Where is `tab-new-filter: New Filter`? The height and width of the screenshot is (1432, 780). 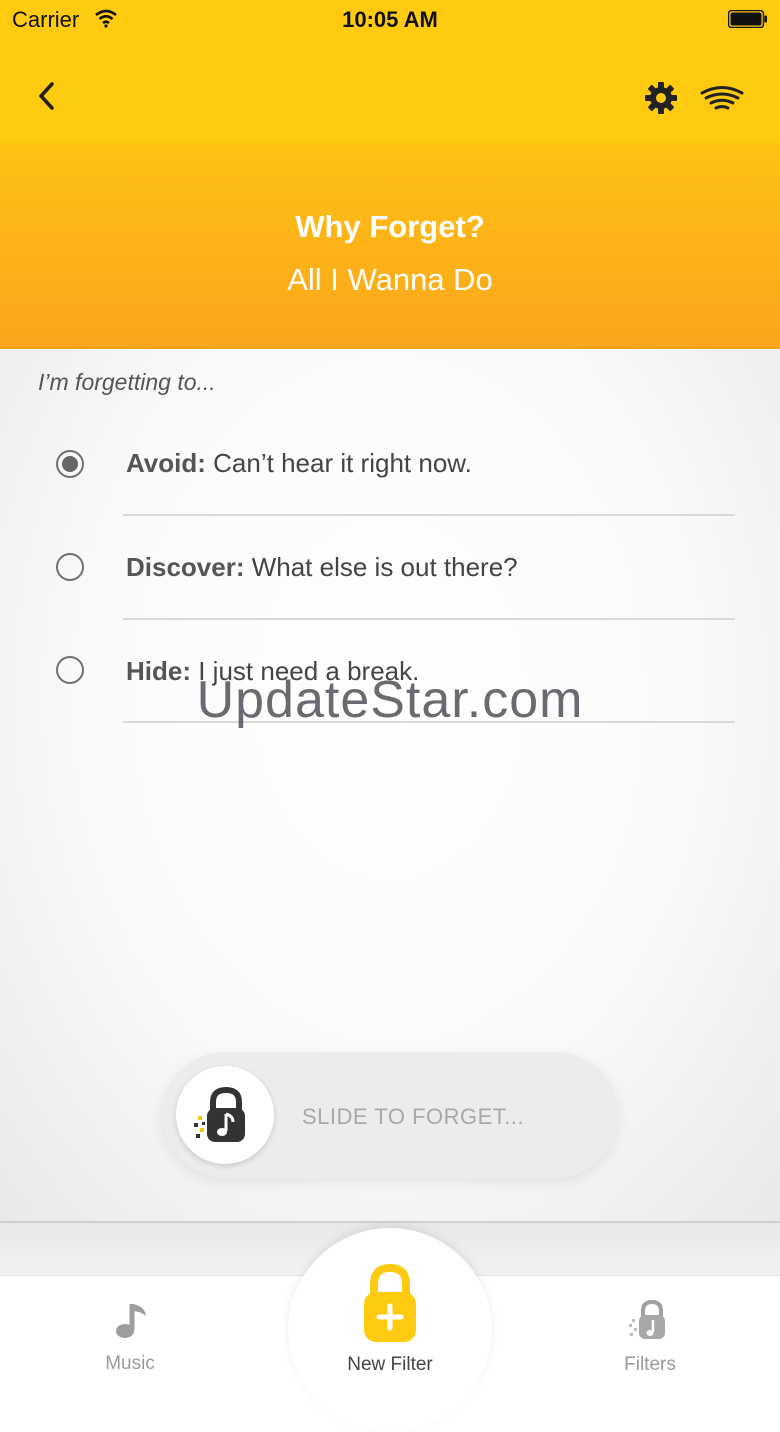
tab-new-filter: New Filter is located at coordinates (390, 1319).